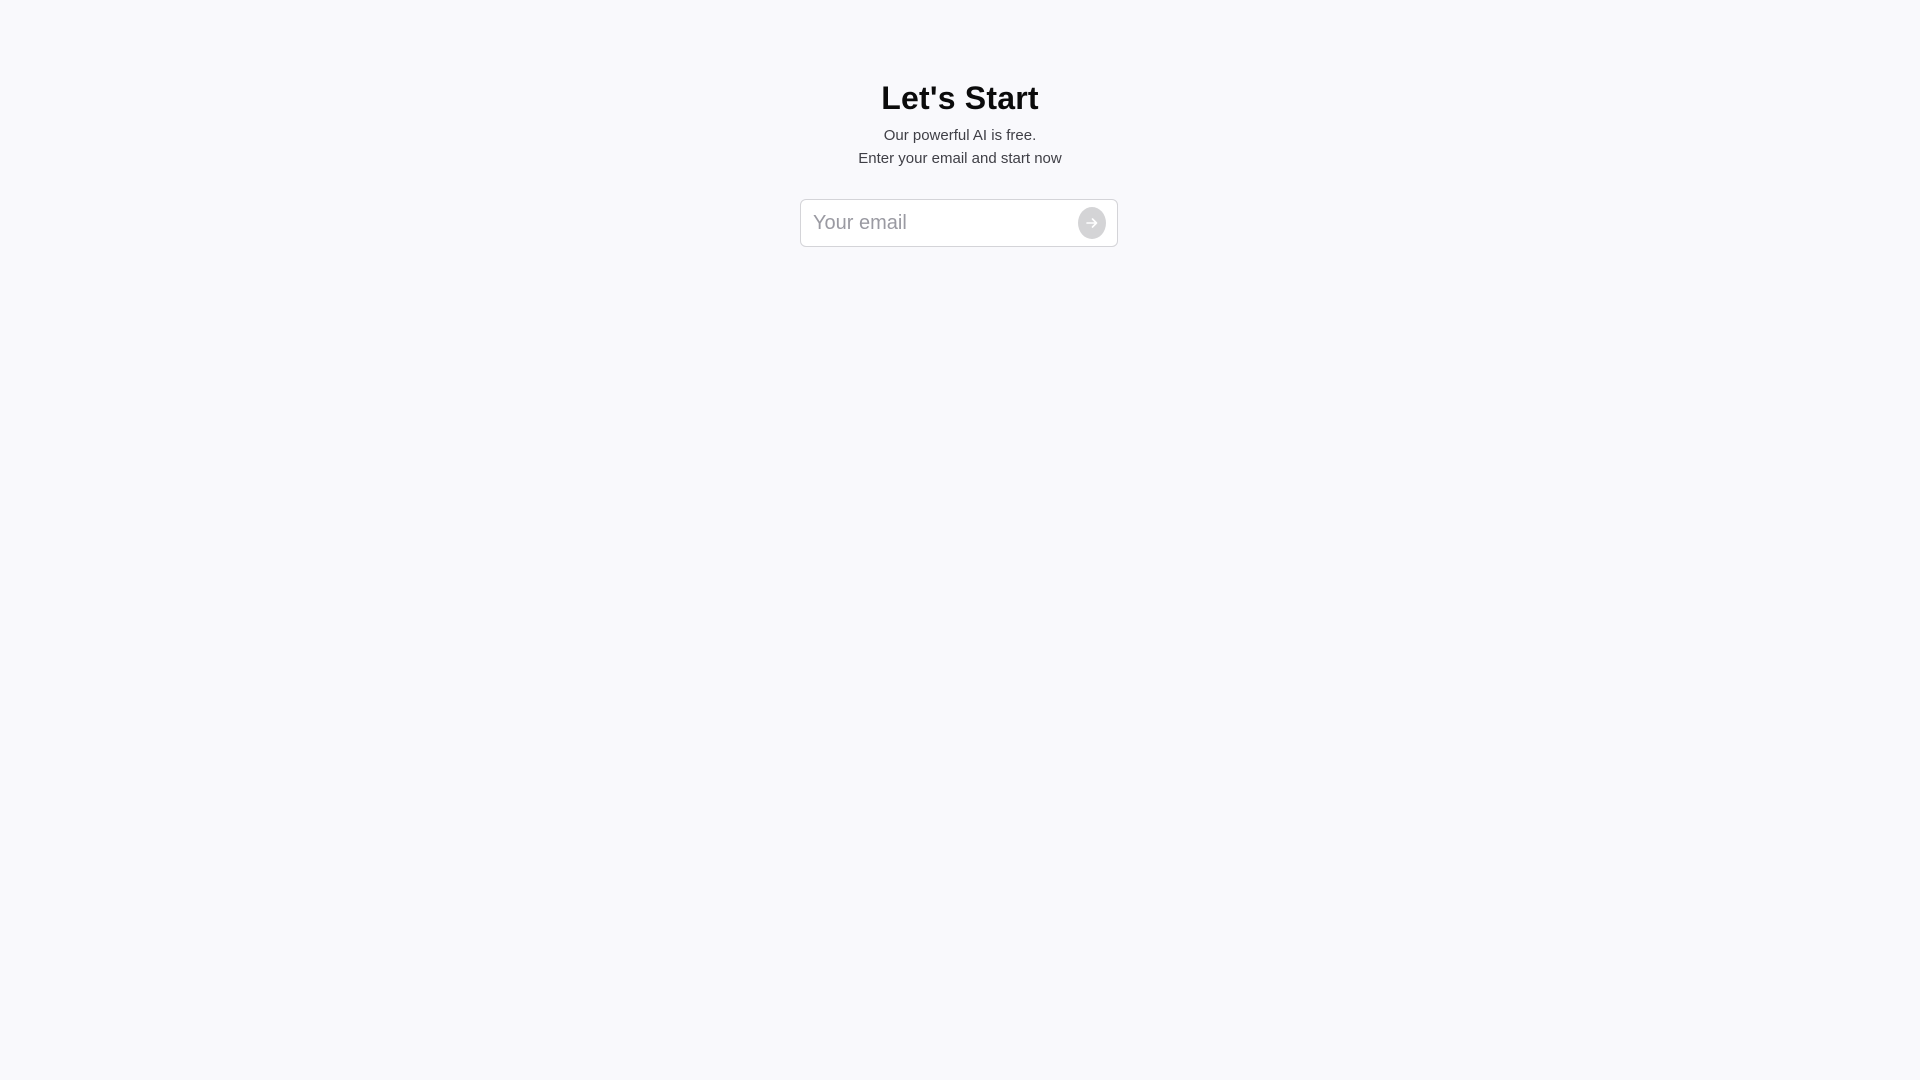 The width and height of the screenshot is (1920, 1080). I want to click on subtitle-line-2: Enter your email and start now, so click(960, 158).